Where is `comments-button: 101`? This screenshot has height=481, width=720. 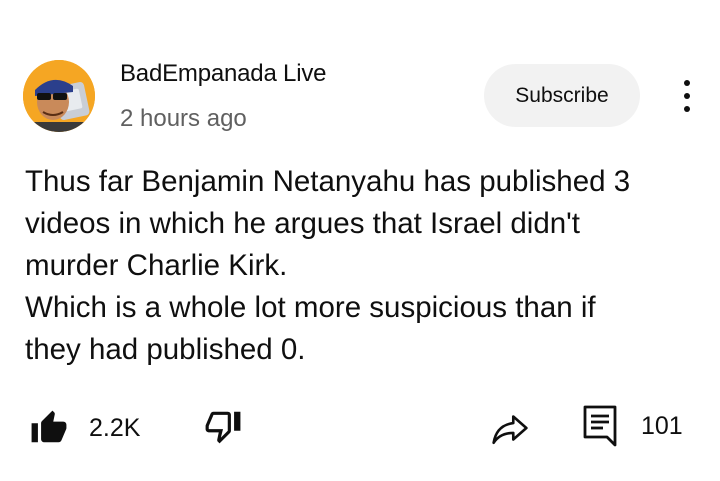 comments-button: 101 is located at coordinates (633, 426).